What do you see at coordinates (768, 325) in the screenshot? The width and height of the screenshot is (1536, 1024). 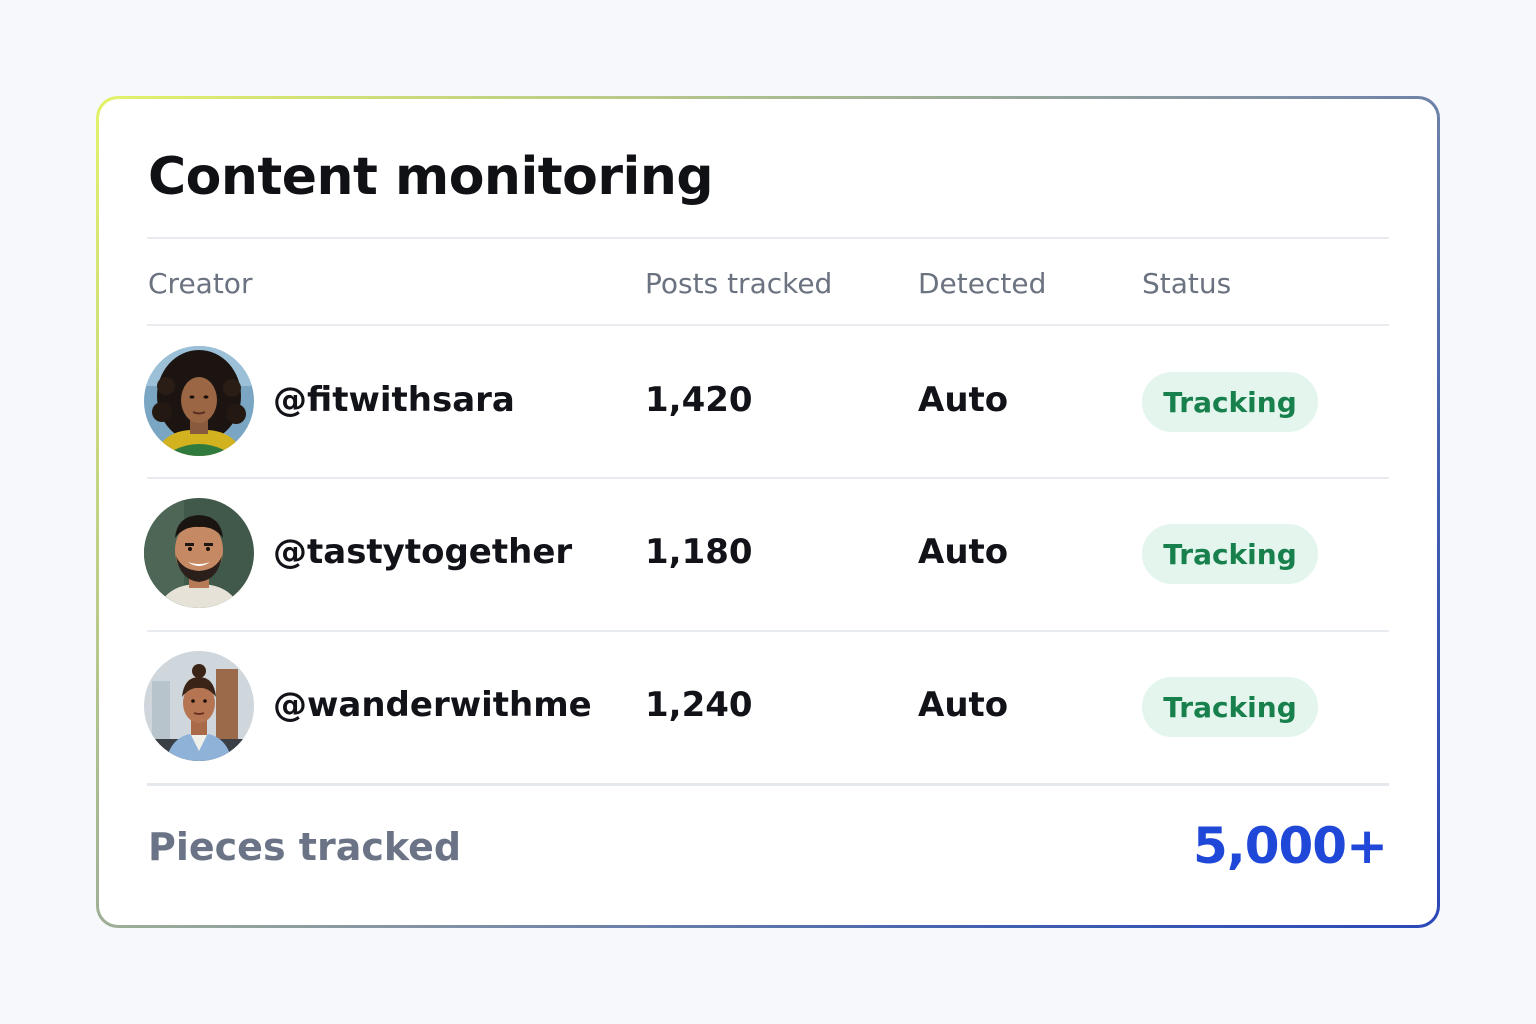 I see `header-divider` at bounding box center [768, 325].